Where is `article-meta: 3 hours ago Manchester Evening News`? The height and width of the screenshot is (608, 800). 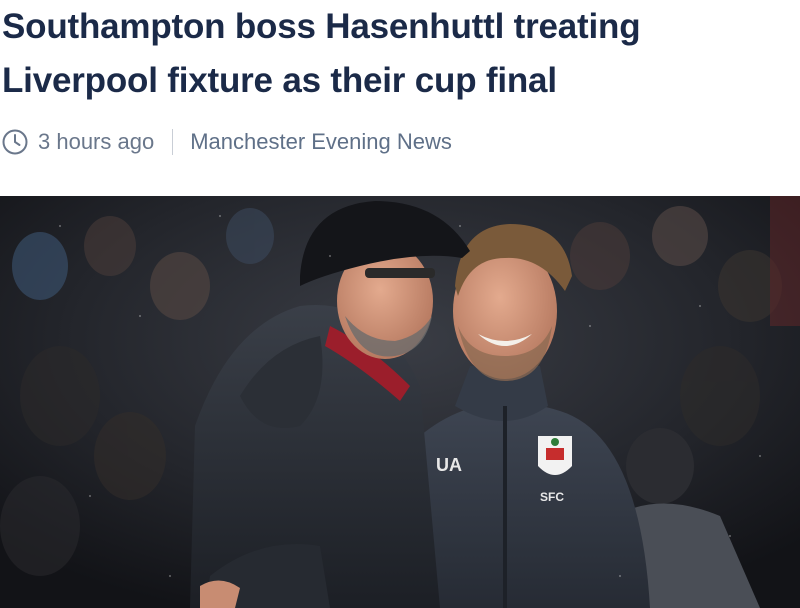
article-meta: 3 hours ago Manchester Evening News is located at coordinates (227, 142).